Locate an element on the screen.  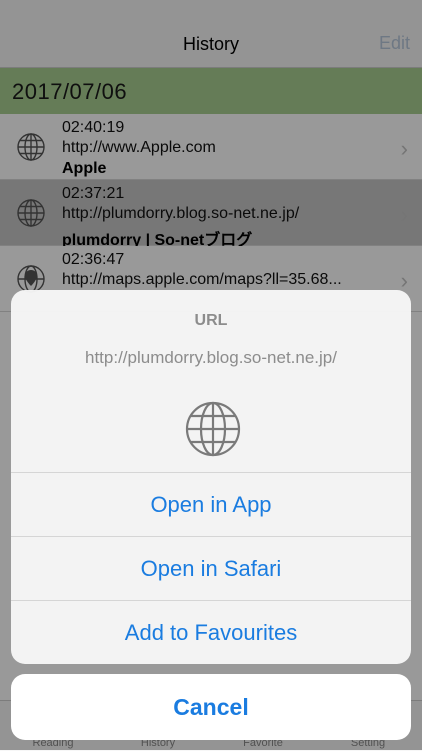
cancel-button: Cancel is located at coordinates (211, 707).